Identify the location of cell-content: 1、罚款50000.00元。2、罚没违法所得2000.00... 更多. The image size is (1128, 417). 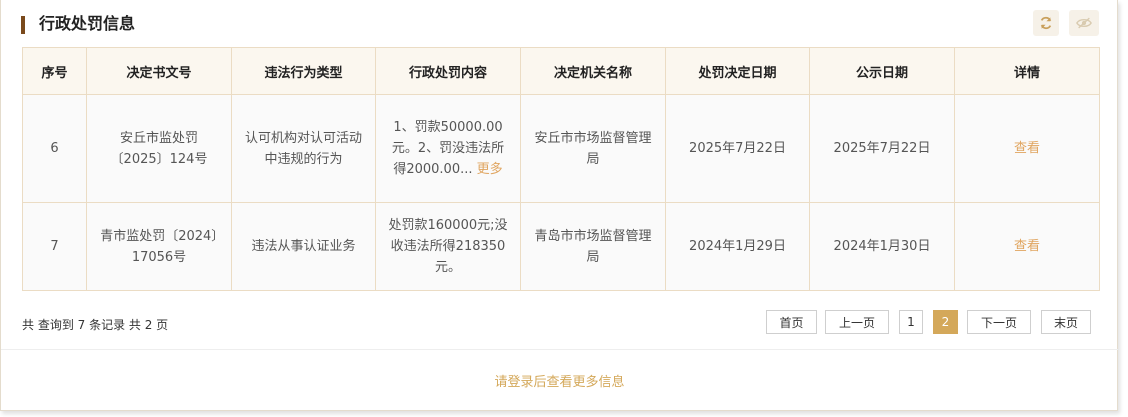
(448, 148).